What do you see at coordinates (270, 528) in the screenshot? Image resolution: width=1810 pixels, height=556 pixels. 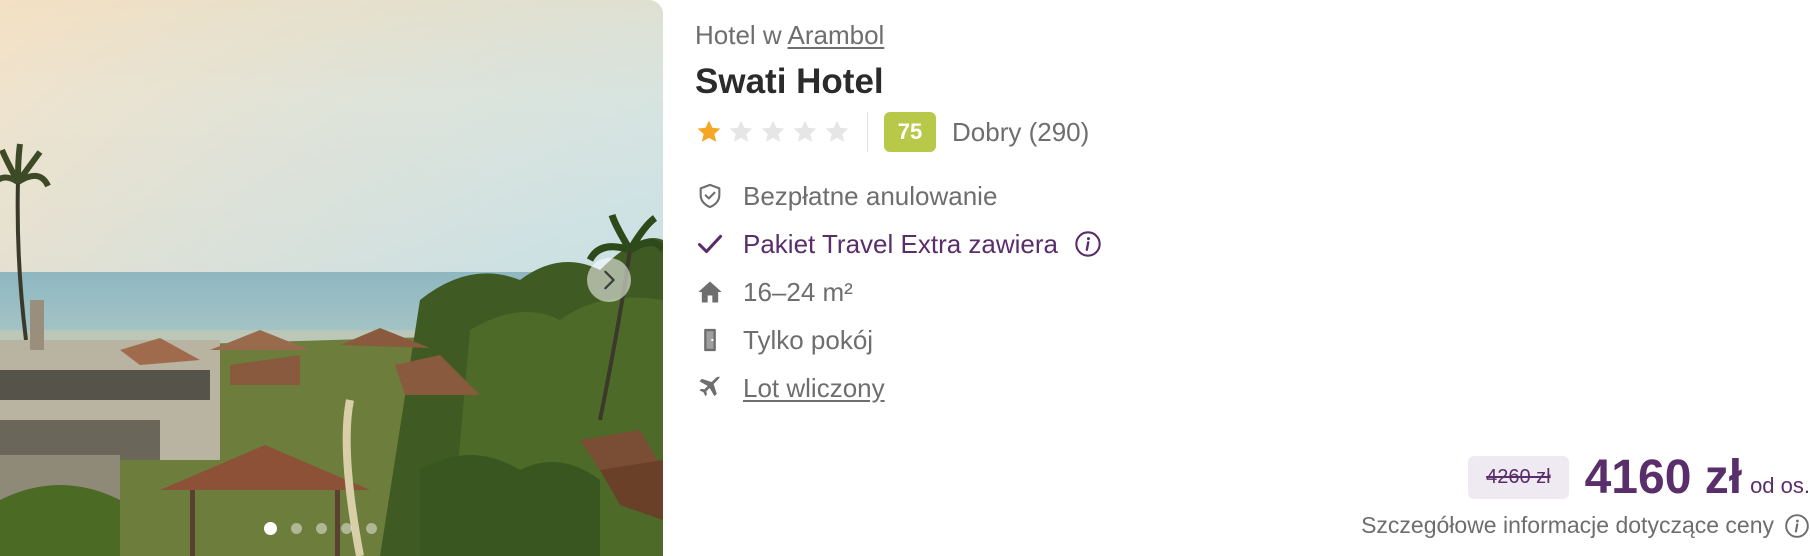 I see `gallery-dot-active` at bounding box center [270, 528].